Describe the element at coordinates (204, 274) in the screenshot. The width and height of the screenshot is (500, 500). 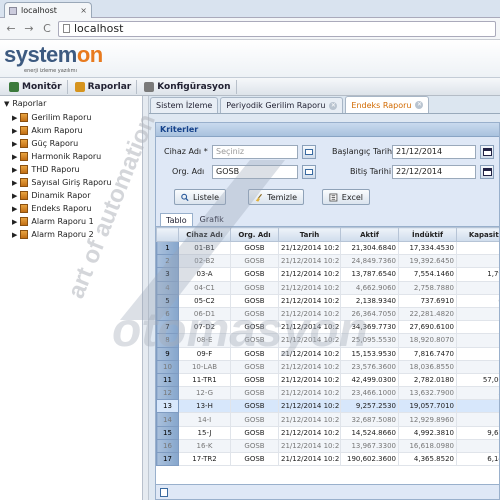
I see `table-cell: 03-A` at that location.